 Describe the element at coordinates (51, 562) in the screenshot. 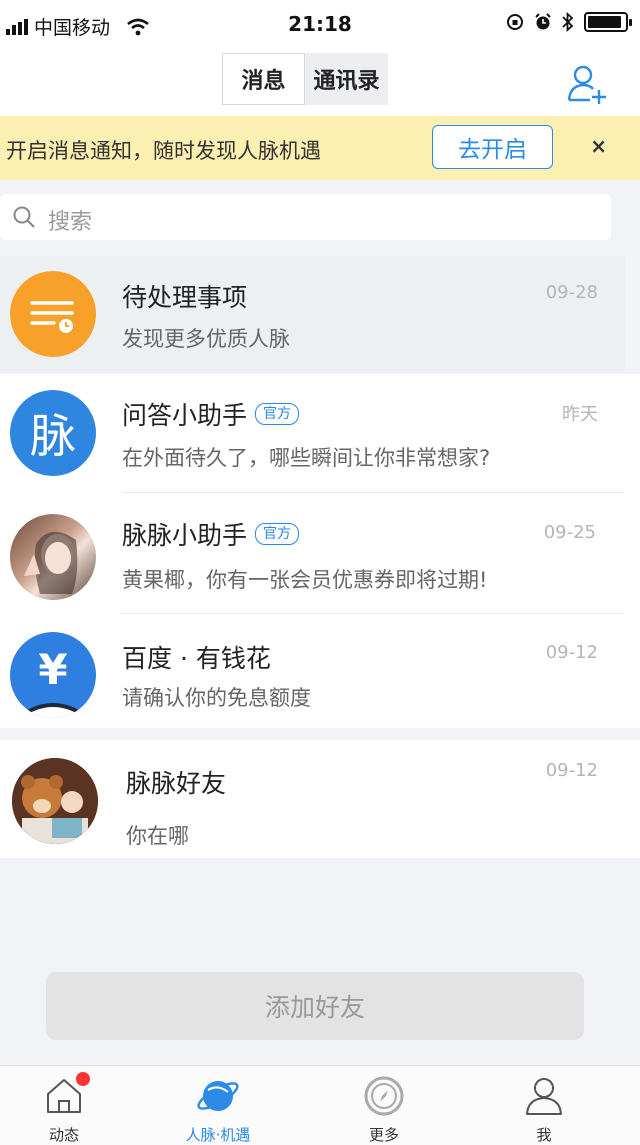

I see `portrait-image` at that location.